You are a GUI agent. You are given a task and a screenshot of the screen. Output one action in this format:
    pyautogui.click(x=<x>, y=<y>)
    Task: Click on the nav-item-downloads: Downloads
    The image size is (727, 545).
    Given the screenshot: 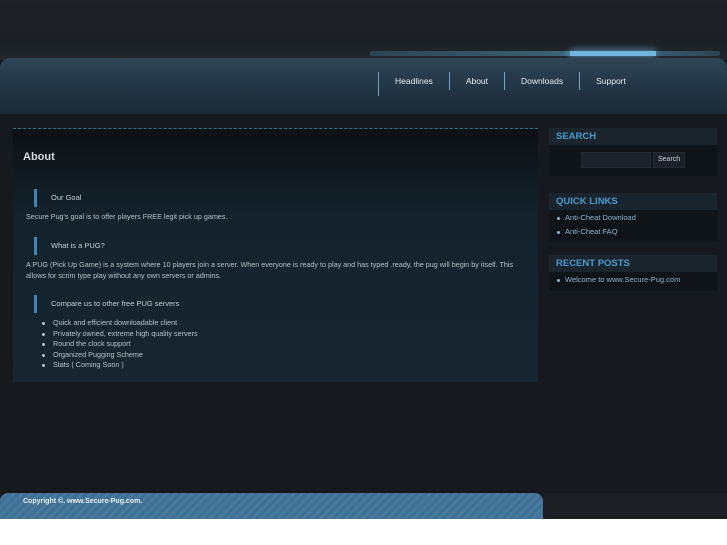 What is the action you would take?
    pyautogui.click(x=541, y=81)
    